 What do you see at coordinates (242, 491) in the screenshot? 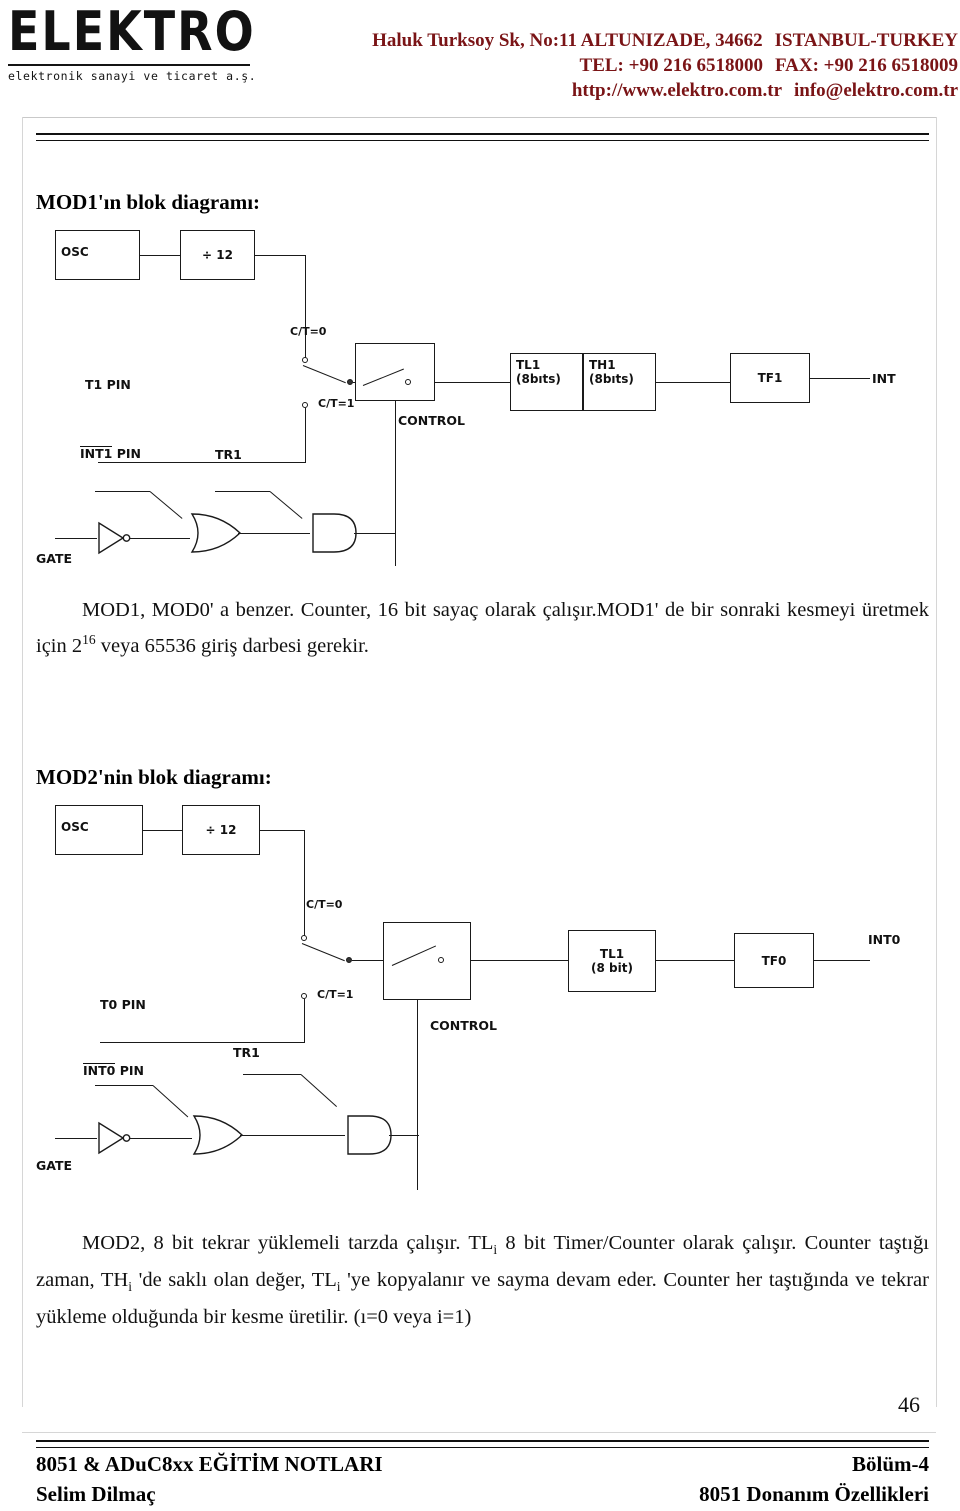
I see `wire-tr1-horizontal` at bounding box center [242, 491].